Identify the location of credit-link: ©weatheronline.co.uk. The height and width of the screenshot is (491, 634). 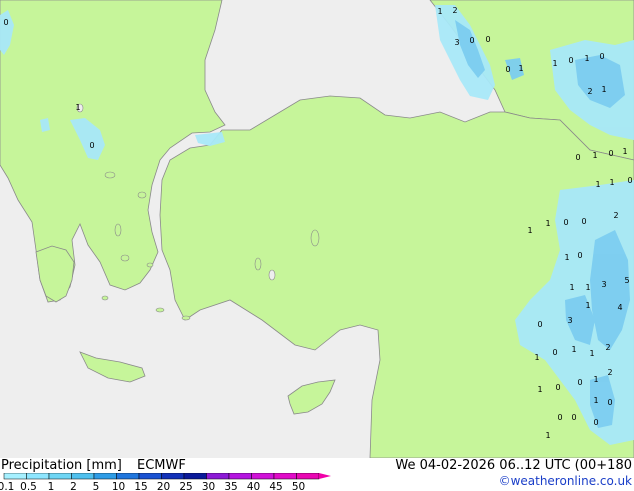
(565, 481).